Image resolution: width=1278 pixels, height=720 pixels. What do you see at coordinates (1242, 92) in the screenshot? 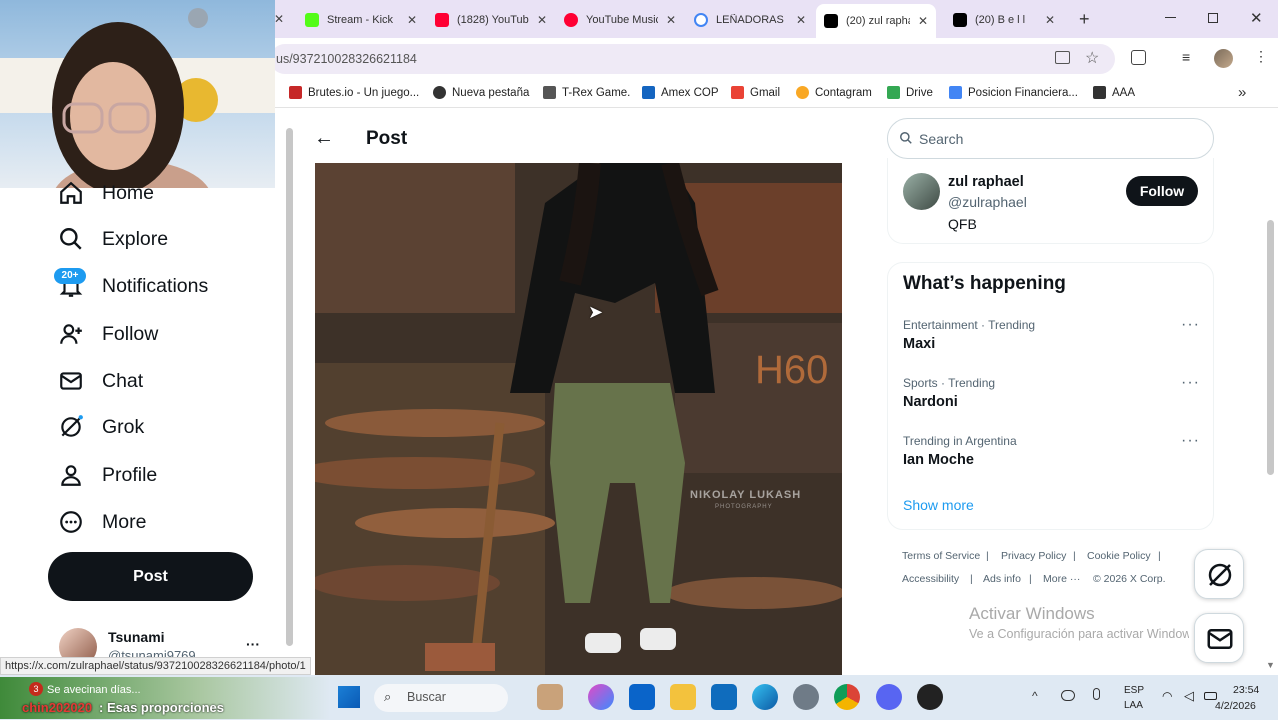
I see `bookmarks-overflow-icon: »` at bounding box center [1242, 92].